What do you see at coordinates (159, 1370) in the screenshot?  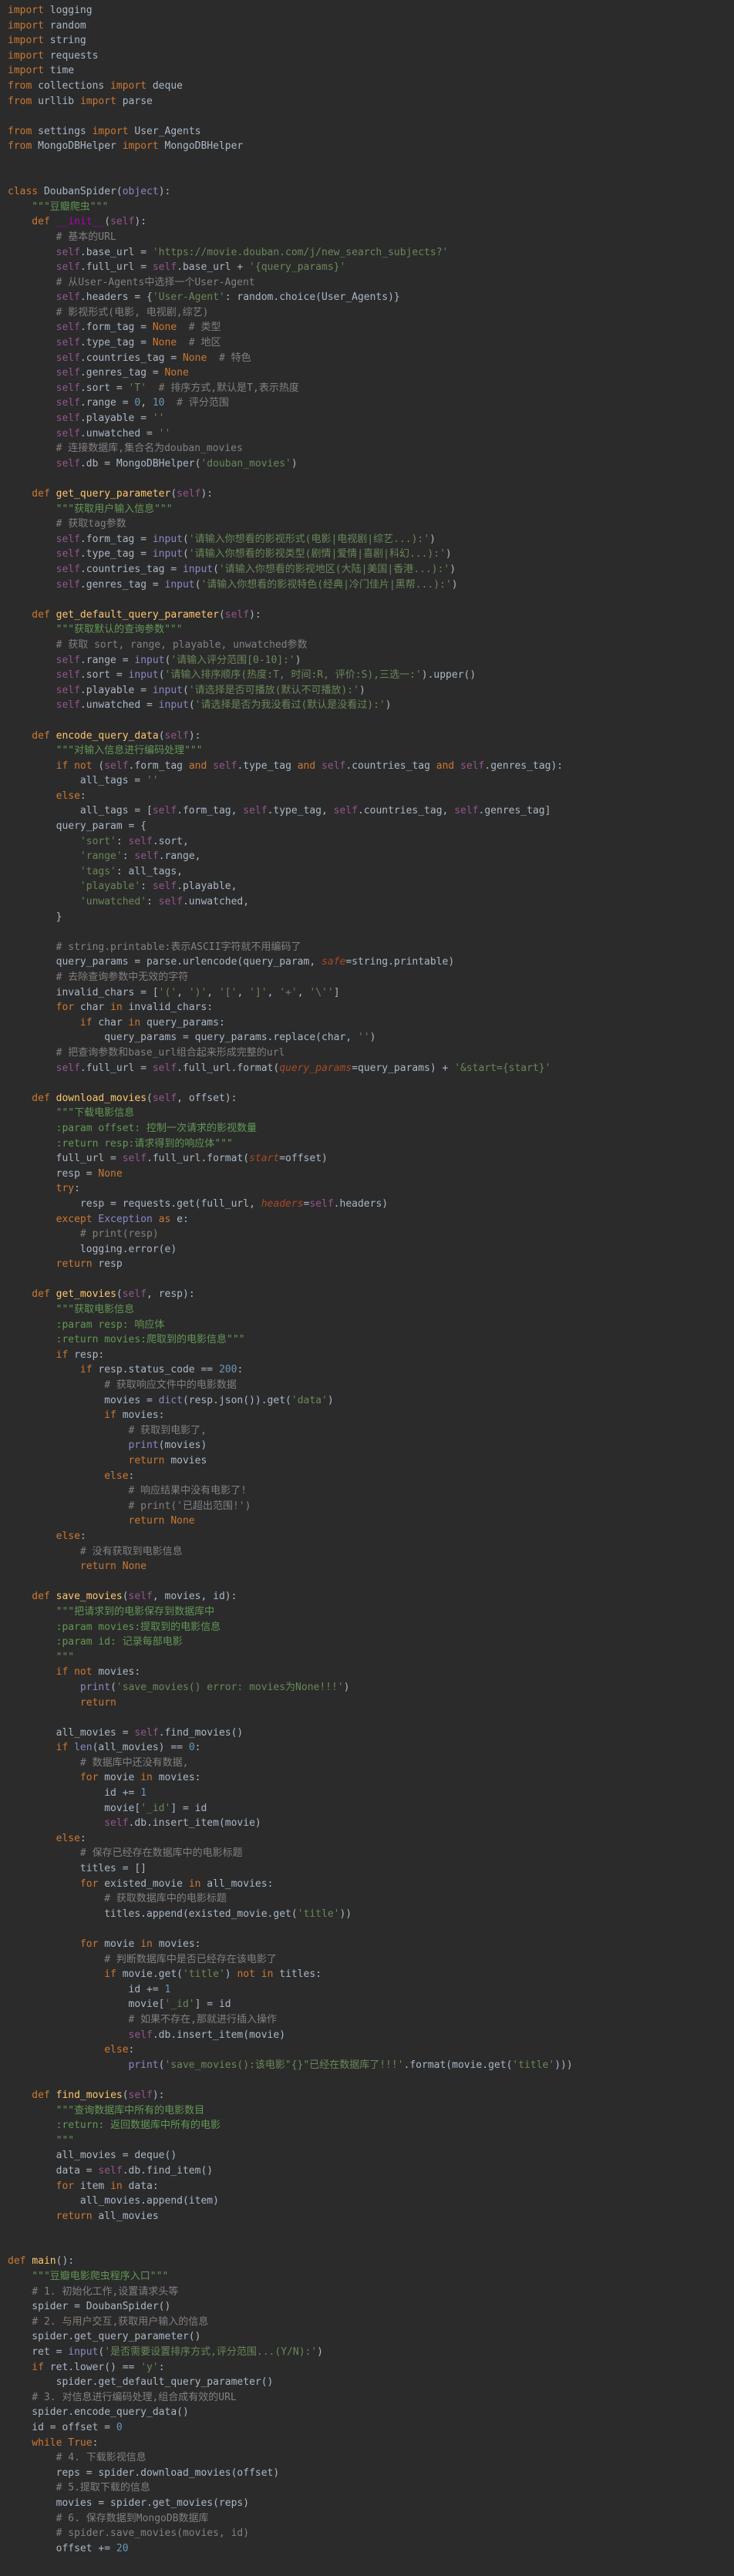 I see `code-token: resp.status_code ==` at bounding box center [159, 1370].